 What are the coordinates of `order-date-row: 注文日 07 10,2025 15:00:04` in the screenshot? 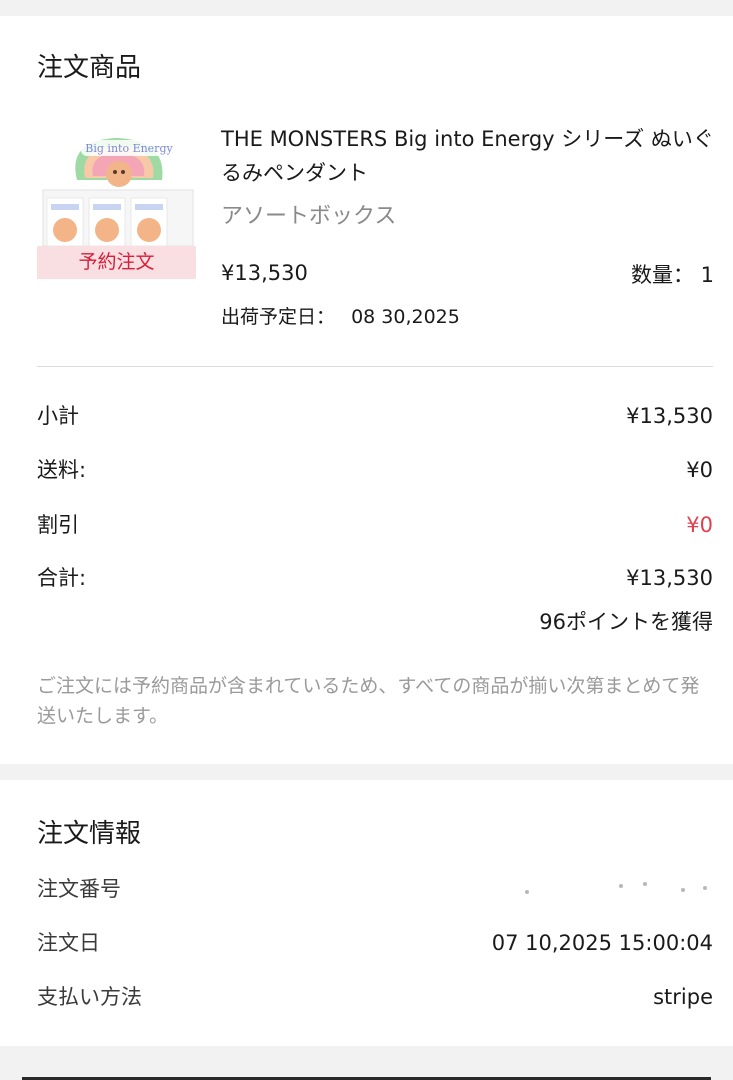 It's located at (375, 943).